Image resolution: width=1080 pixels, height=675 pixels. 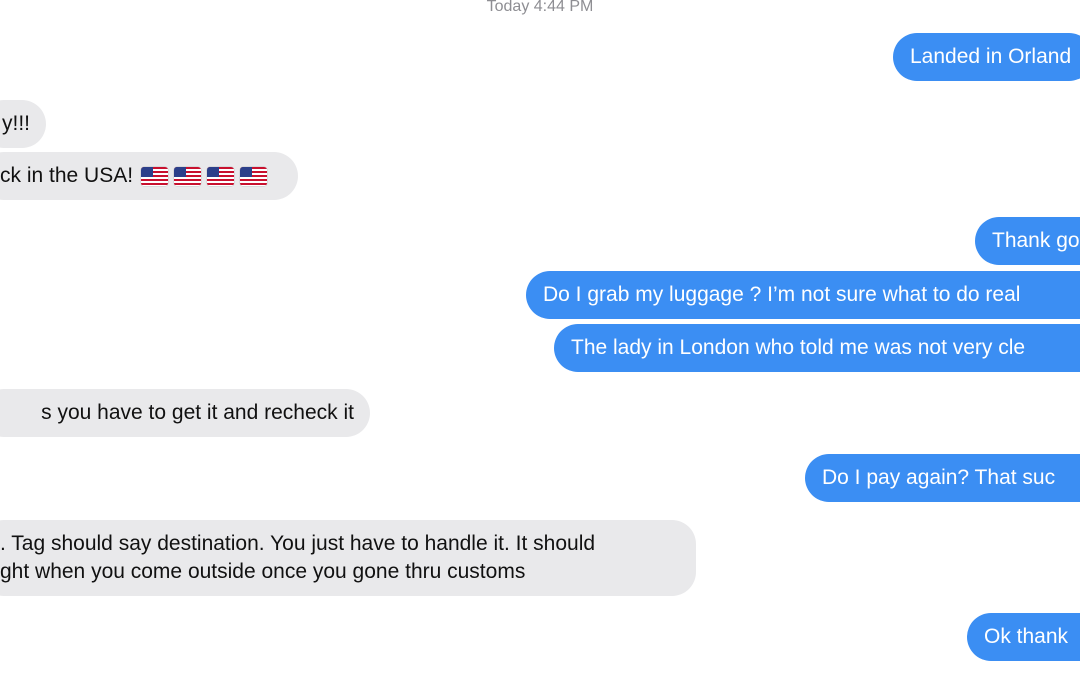 I want to click on message-text: Landed in Orland, so click(x=991, y=56).